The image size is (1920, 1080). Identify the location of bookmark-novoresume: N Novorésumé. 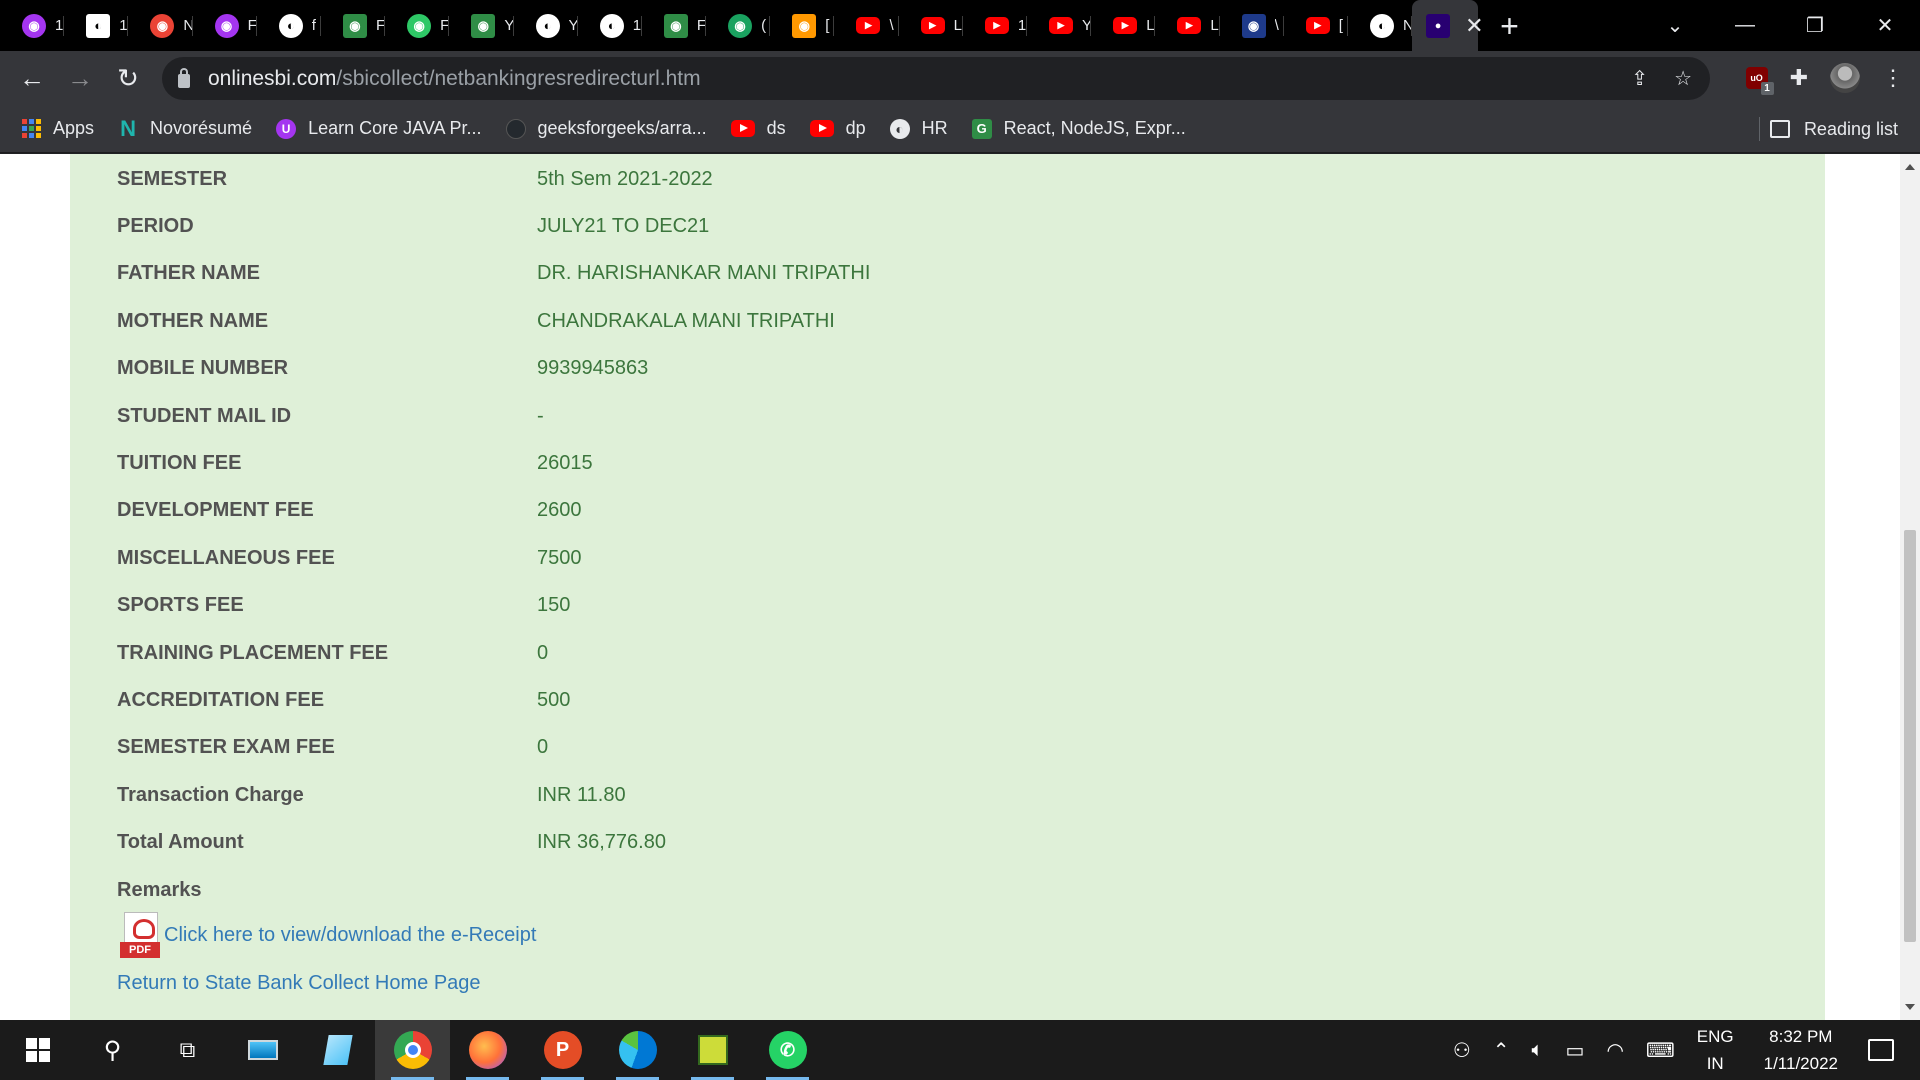
(185, 128).